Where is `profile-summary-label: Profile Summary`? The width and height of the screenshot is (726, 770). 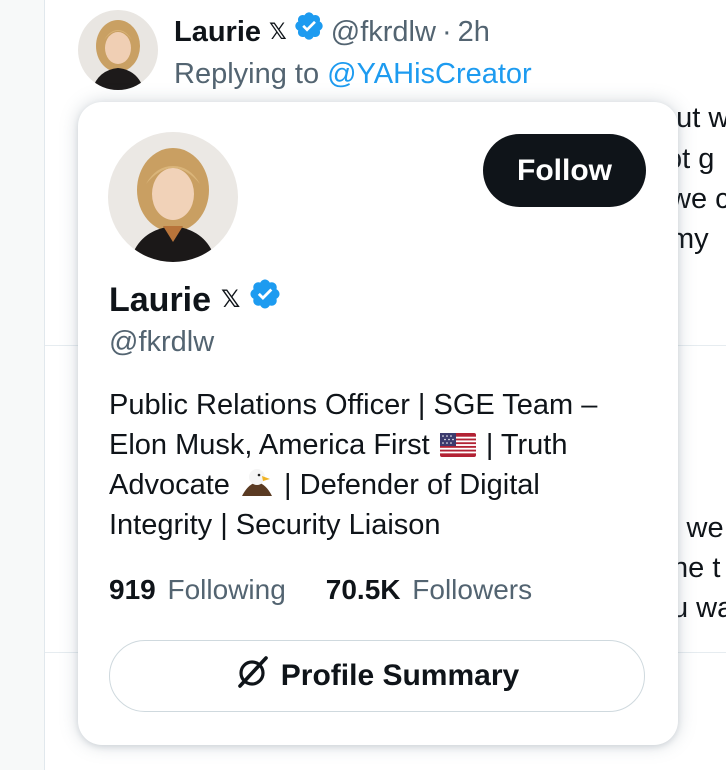 profile-summary-label: Profile Summary is located at coordinates (400, 675).